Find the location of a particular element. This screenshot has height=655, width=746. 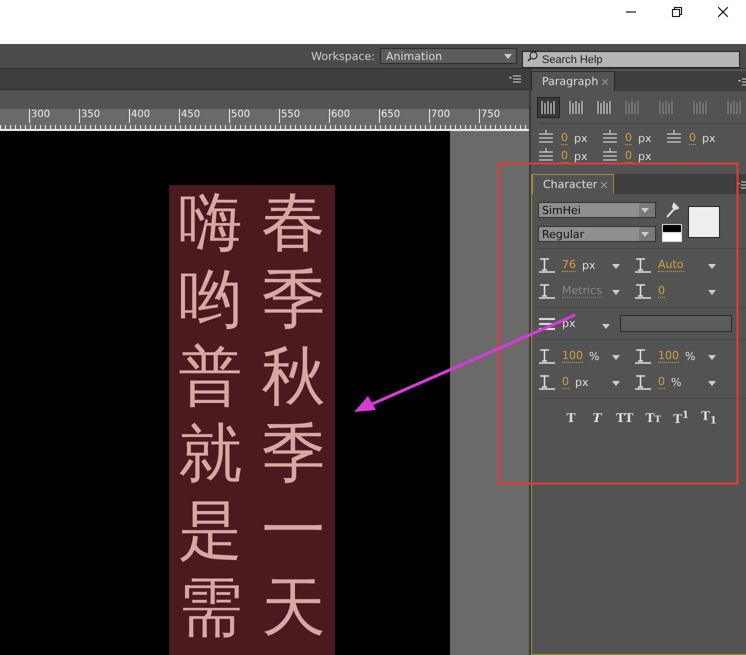

ruler-label: 350 is located at coordinates (104, 116).